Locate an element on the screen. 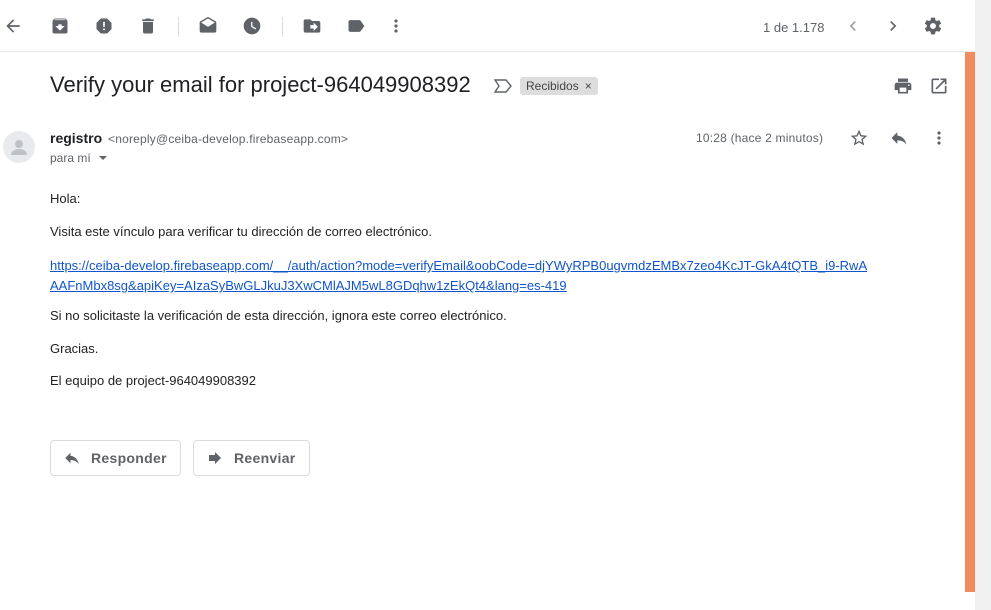 The width and height of the screenshot is (991, 610). recipient-text: para mí is located at coordinates (70, 158).